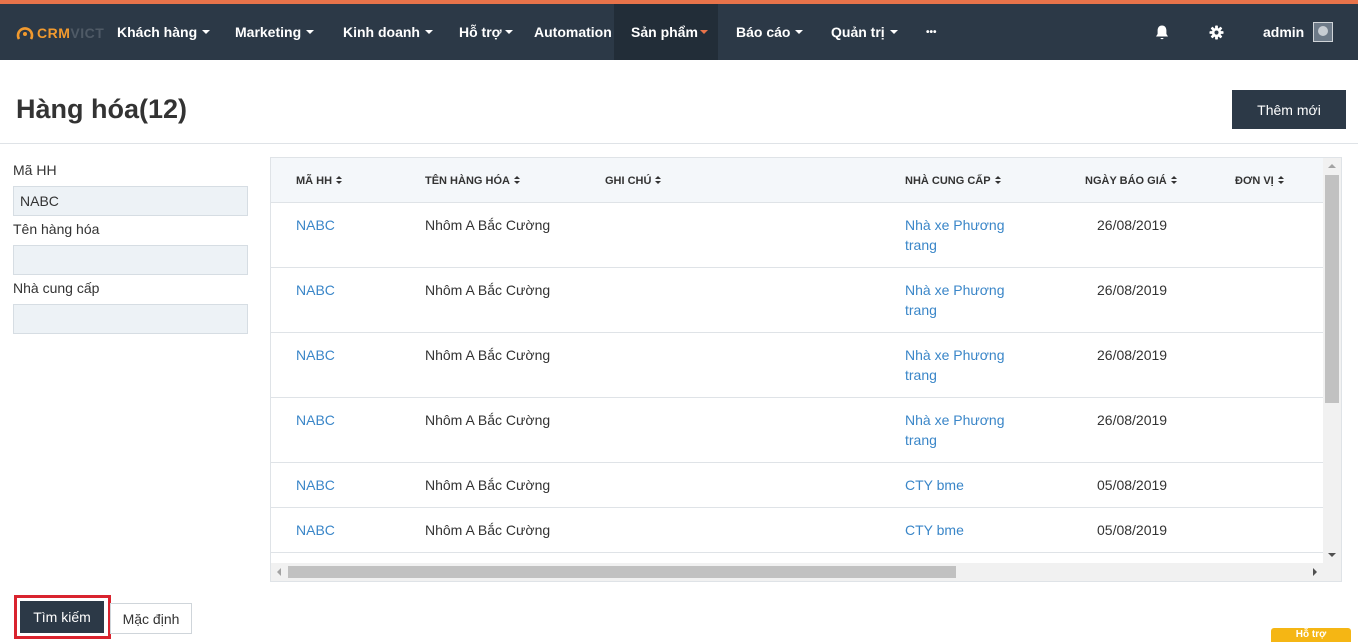 This screenshot has height=642, width=1358. I want to click on more-icon: •••, so click(931, 32).